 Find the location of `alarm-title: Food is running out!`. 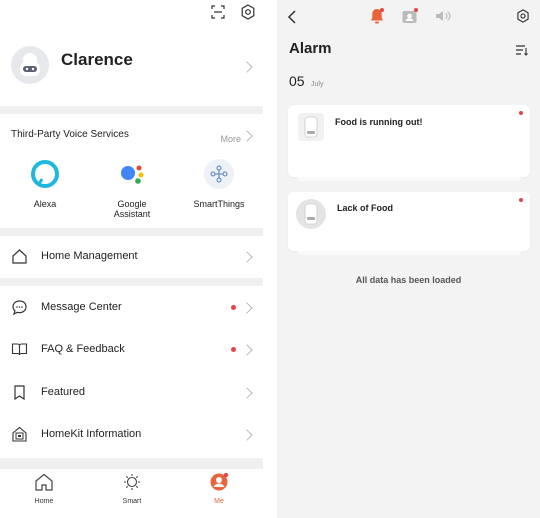

alarm-title: Food is running out! is located at coordinates (379, 122).